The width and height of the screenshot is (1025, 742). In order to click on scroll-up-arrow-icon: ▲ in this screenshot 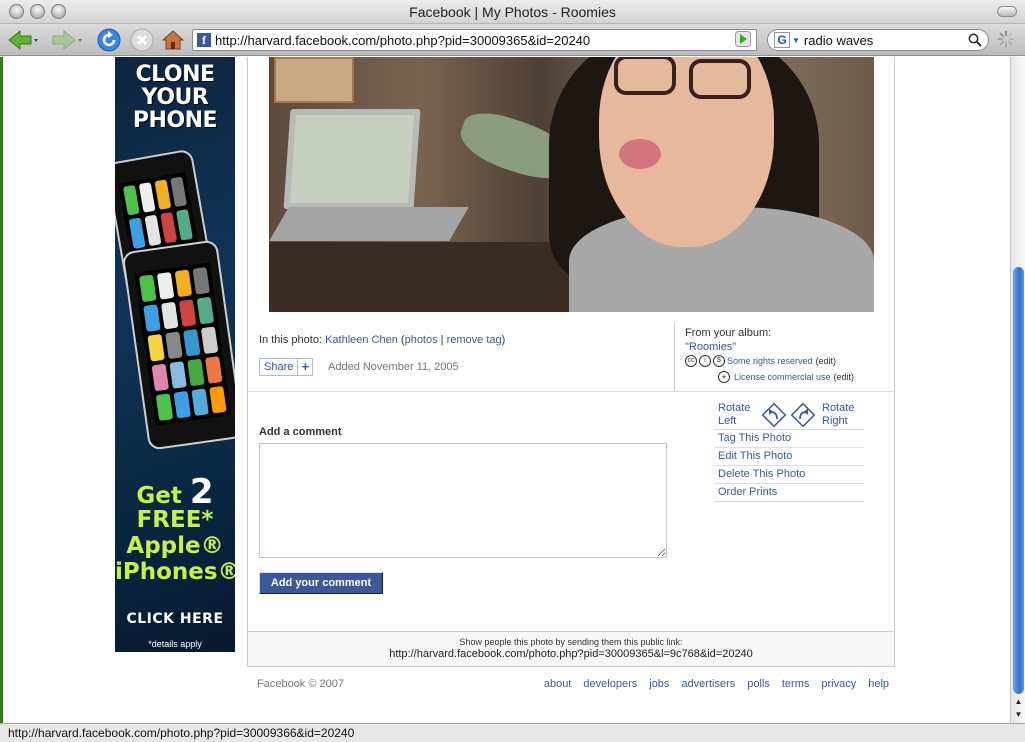, I will do `click(1018, 701)`.